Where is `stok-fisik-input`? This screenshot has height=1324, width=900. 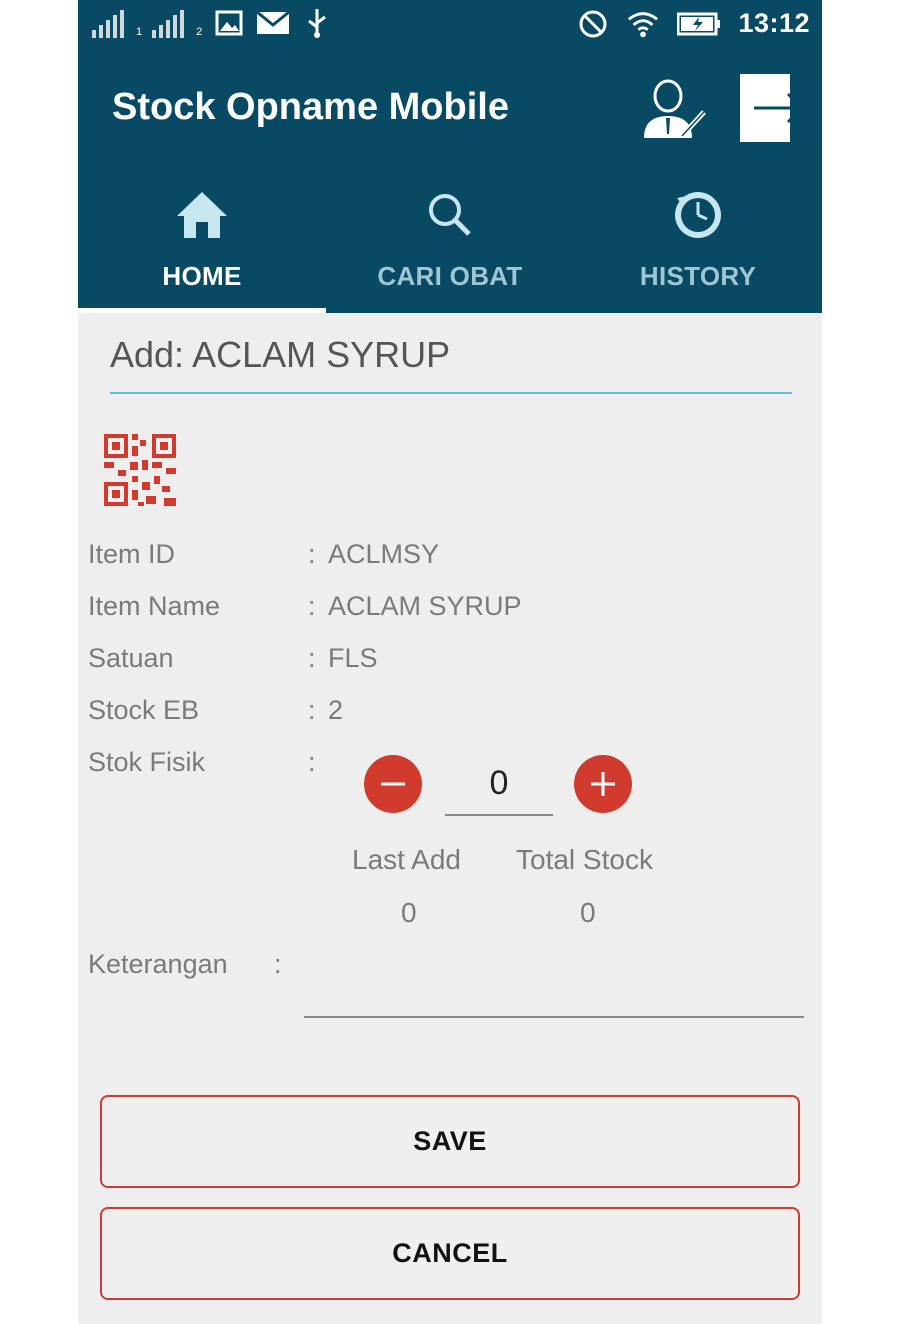 stok-fisik-input is located at coordinates (499, 784).